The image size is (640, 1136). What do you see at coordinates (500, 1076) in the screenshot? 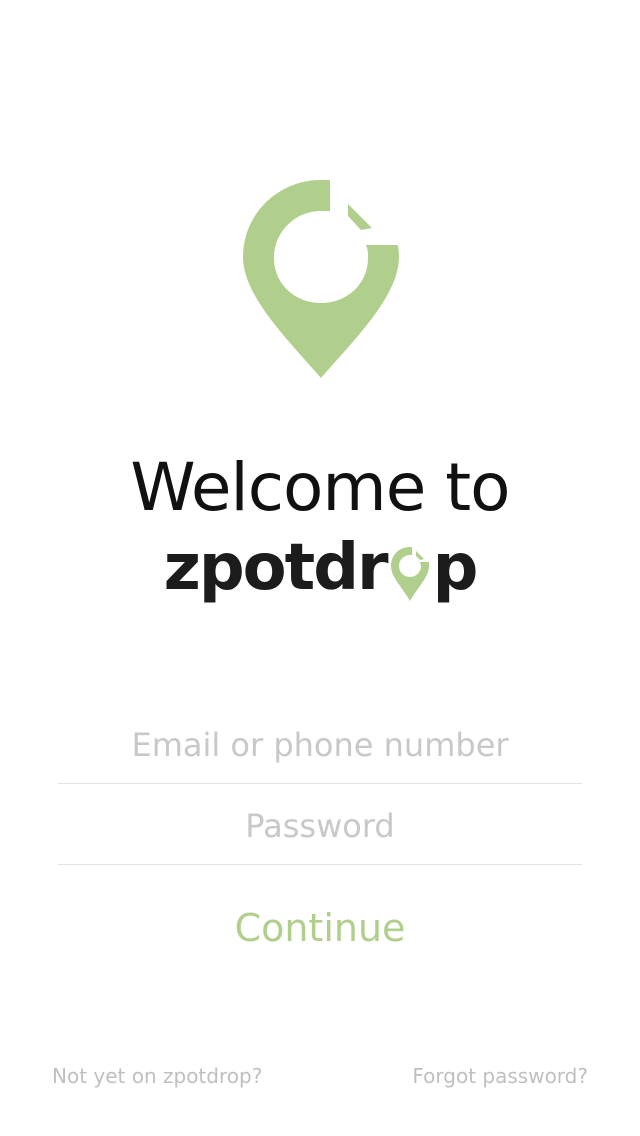
I see `forgot-password-link: Forgot password?` at bounding box center [500, 1076].